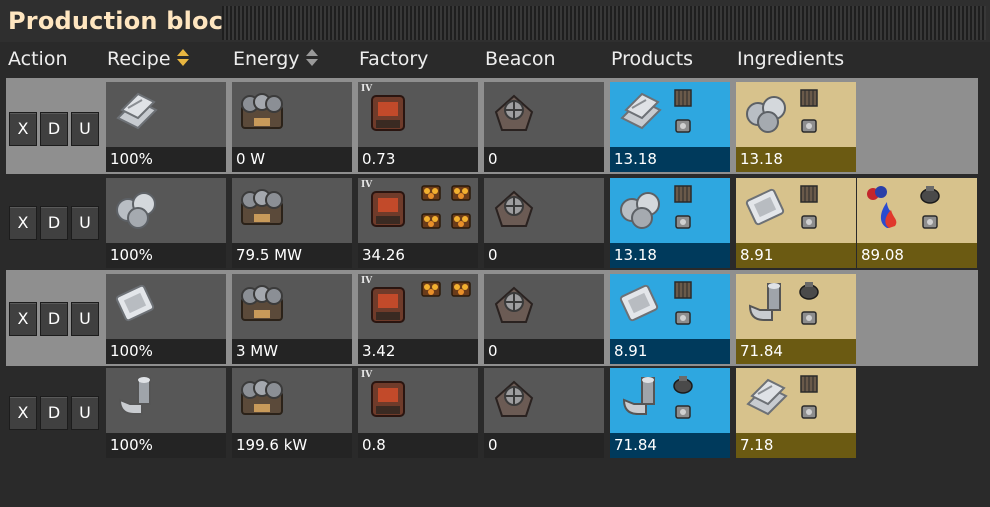 This screenshot has height=507, width=990. I want to click on column-header-factory: Factory, so click(394, 59).